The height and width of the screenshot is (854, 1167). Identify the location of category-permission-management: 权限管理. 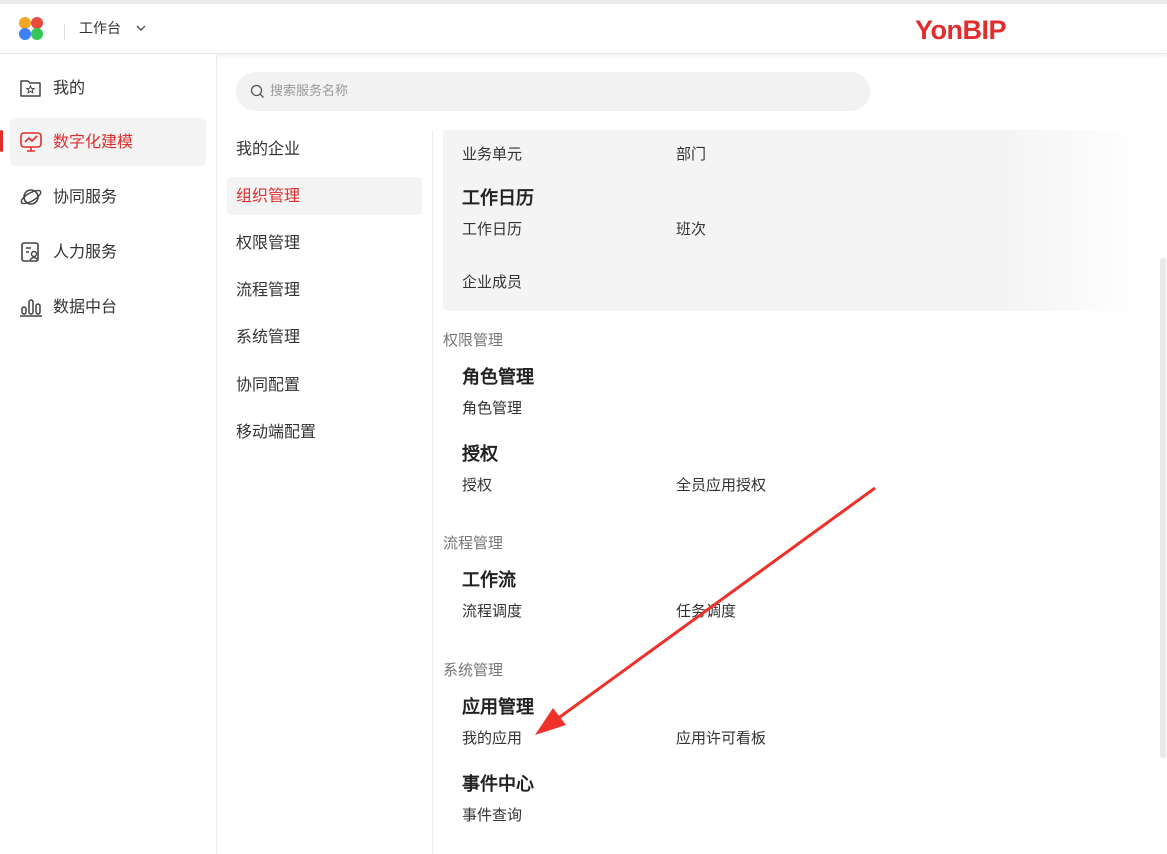
(324, 243).